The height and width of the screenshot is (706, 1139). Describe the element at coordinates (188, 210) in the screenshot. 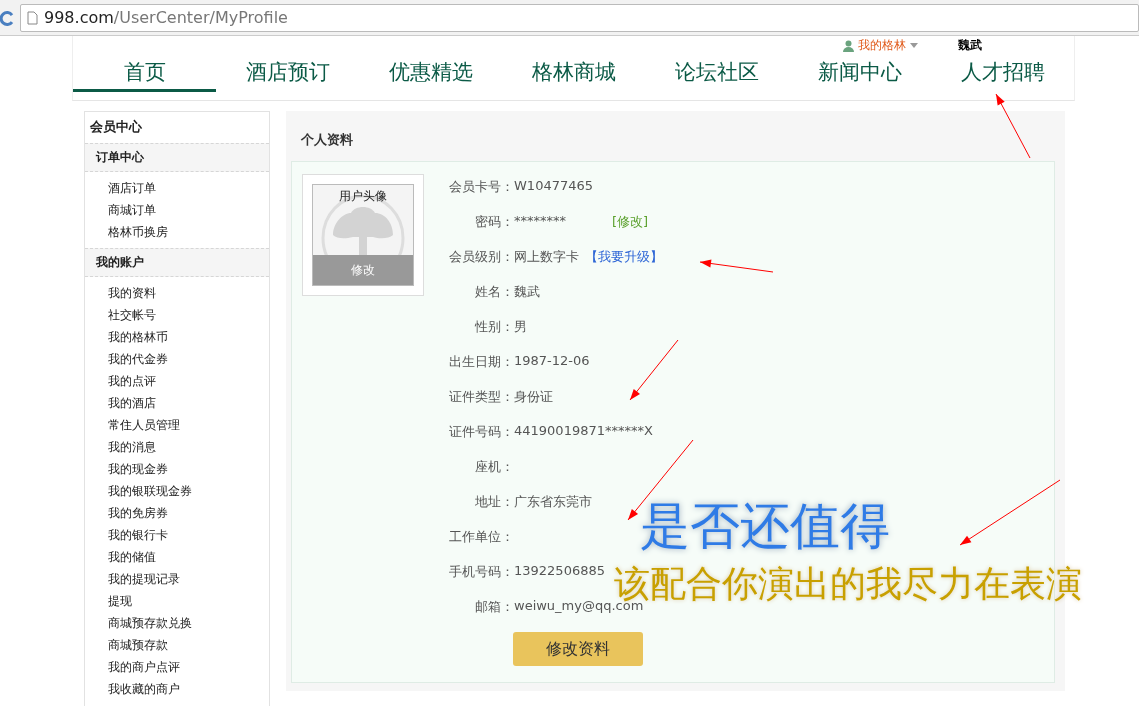

I see `sidebar-item: 商城订单` at that location.